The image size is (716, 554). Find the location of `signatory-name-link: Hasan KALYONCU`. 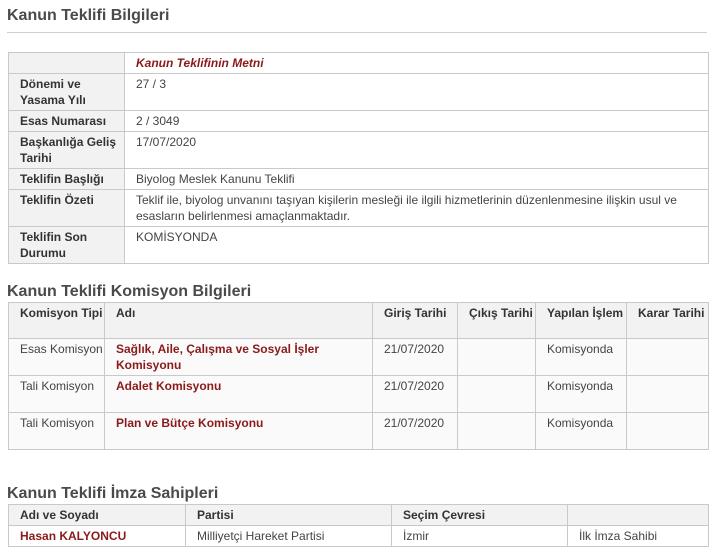

signatory-name-link: Hasan KALYONCU is located at coordinates (97, 536).